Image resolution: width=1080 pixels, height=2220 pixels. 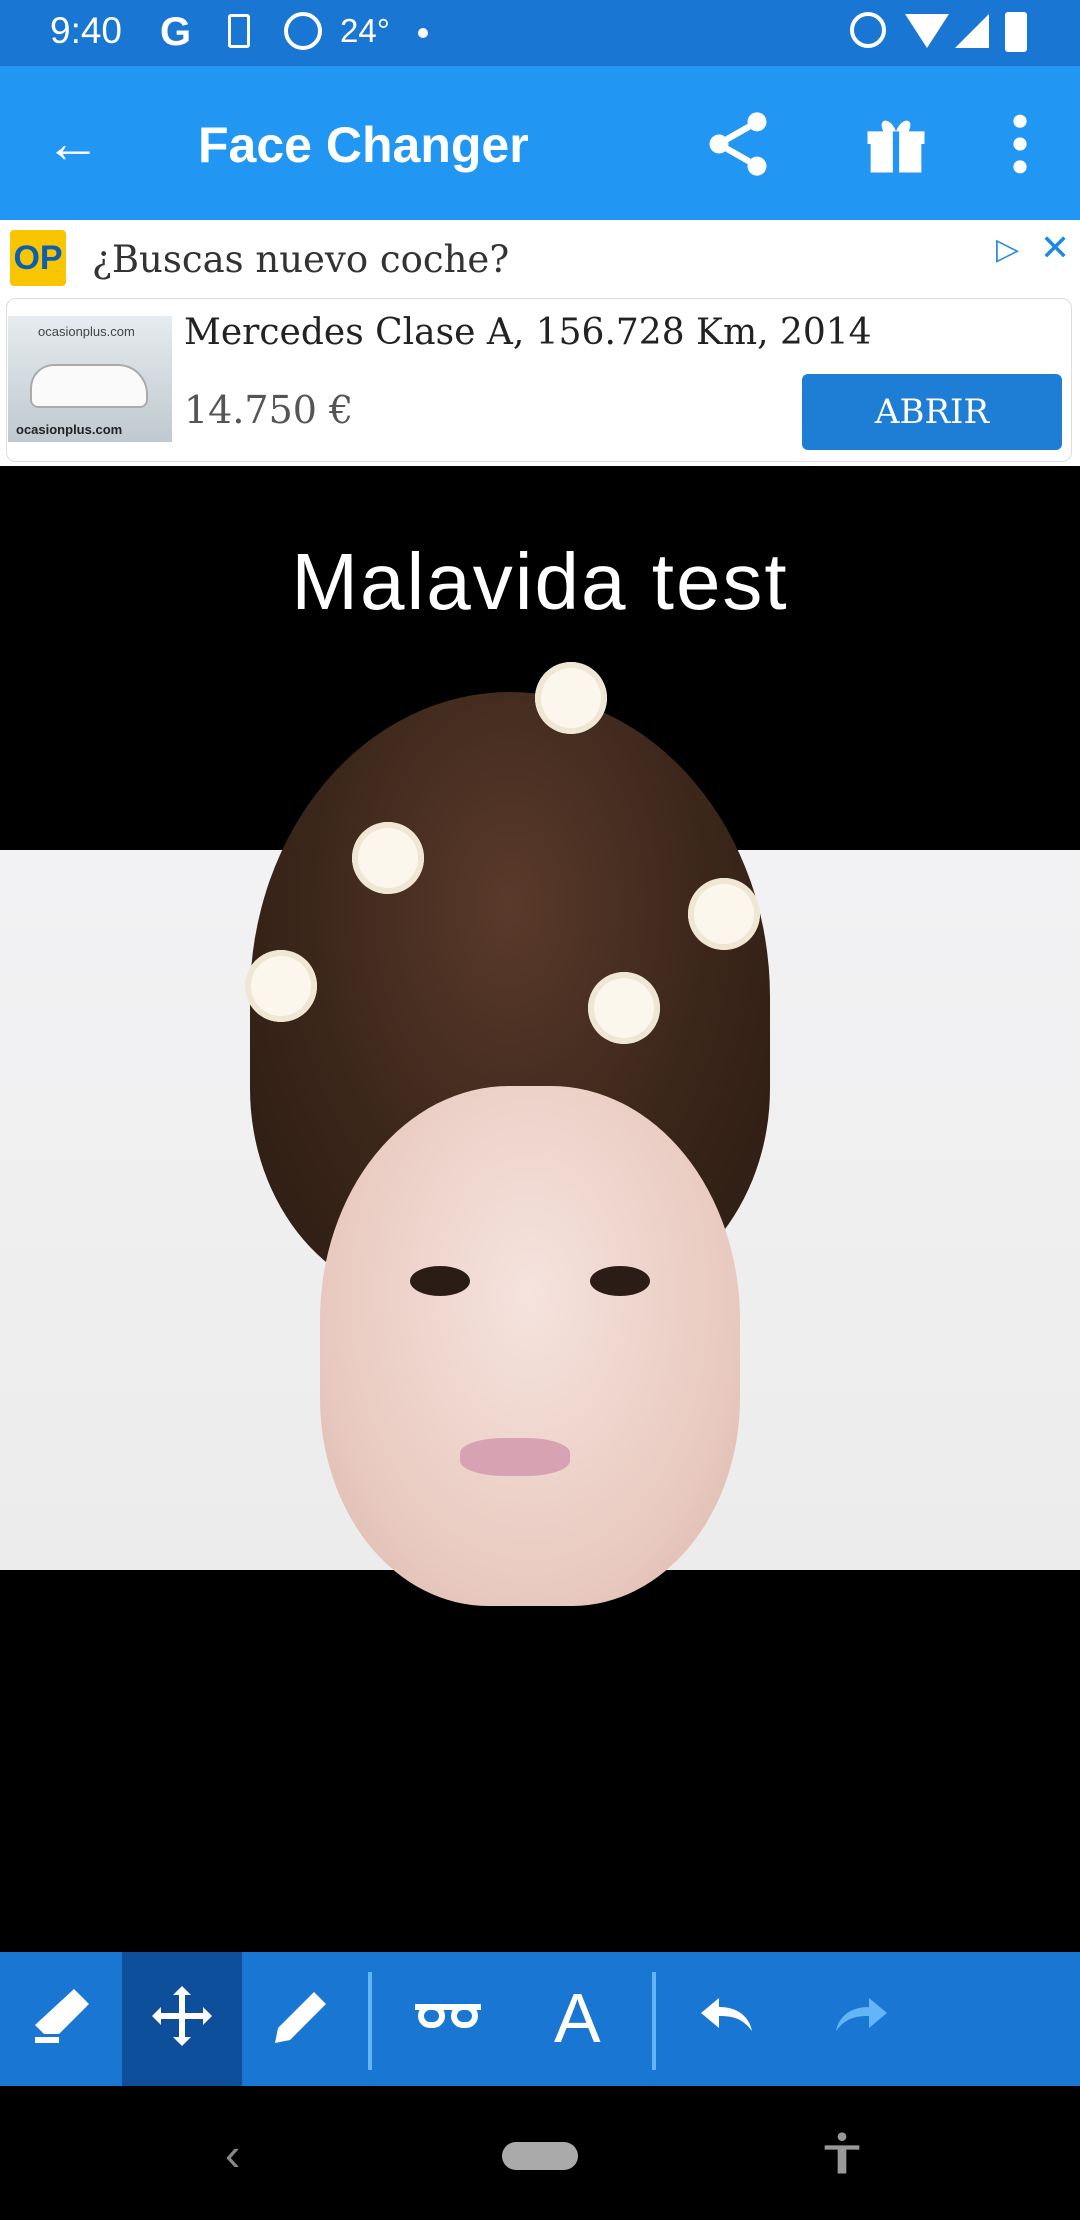 What do you see at coordinates (86, 30) in the screenshot?
I see `status-time: 9:40` at bounding box center [86, 30].